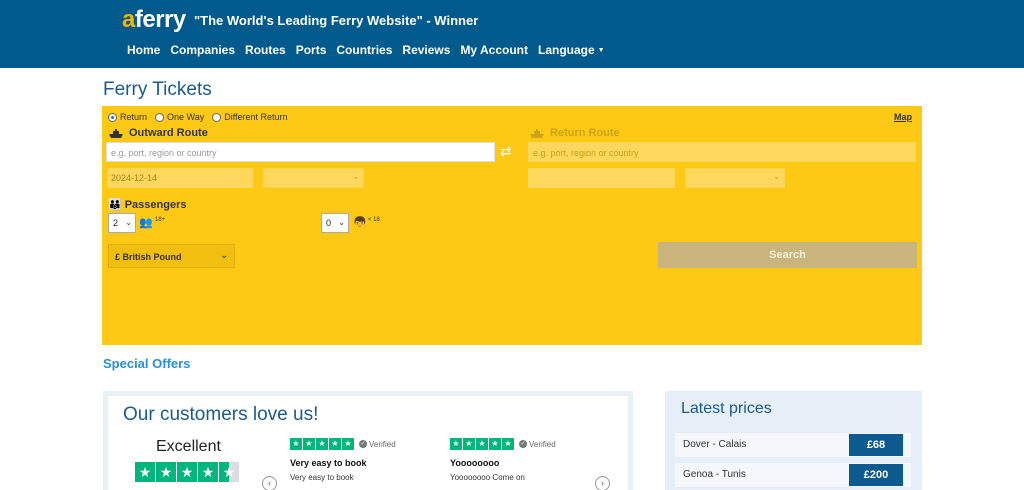 The image size is (1024, 490). Describe the element at coordinates (793, 445) in the screenshot. I see `price-row: Dover - Calais £68` at that location.